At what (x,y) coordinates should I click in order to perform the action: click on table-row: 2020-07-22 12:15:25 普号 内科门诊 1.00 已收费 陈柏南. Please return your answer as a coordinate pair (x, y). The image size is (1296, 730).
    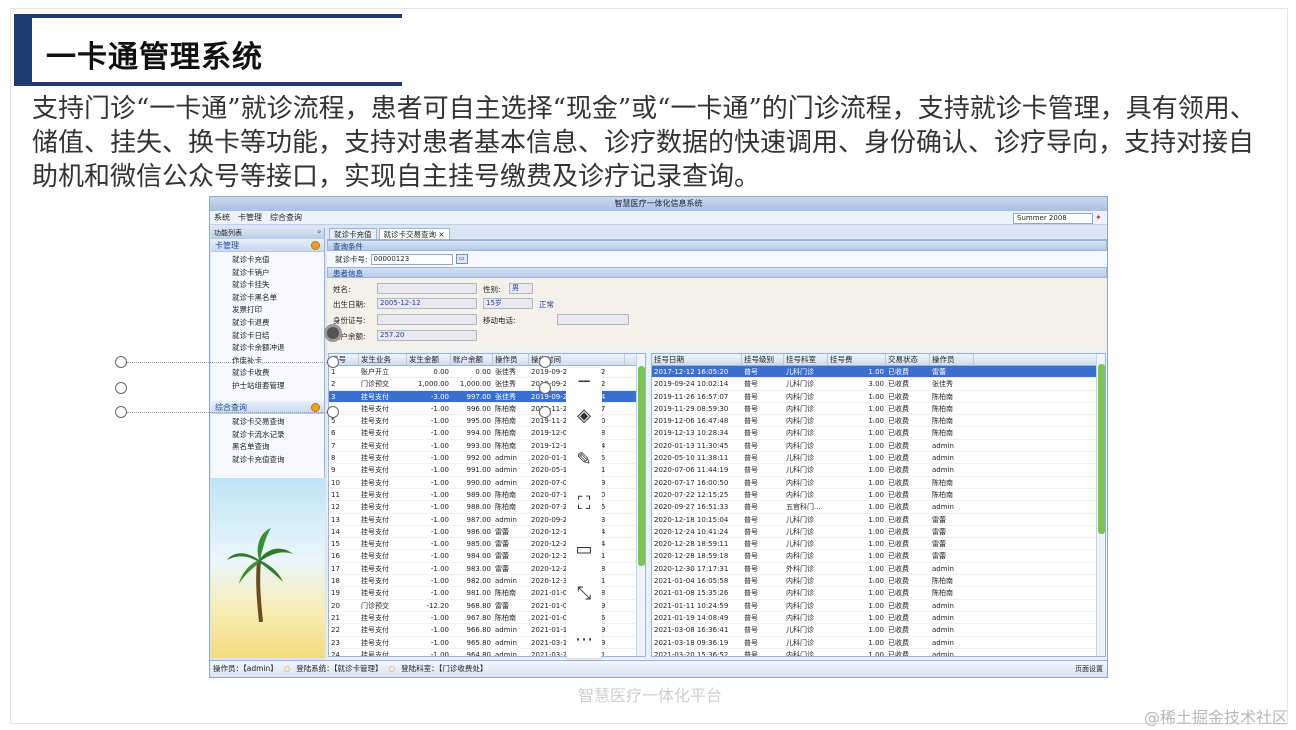
    Looking at the image, I should click on (878, 495).